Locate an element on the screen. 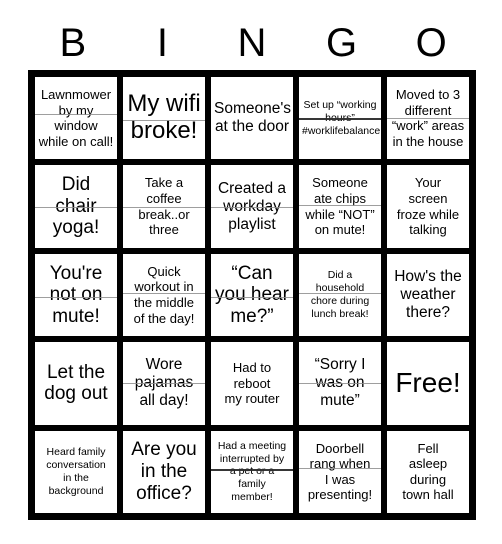 This screenshot has height=544, width=502. bingo-cell-text: Set up “working hours” #worklifebalance is located at coordinates (341, 118).